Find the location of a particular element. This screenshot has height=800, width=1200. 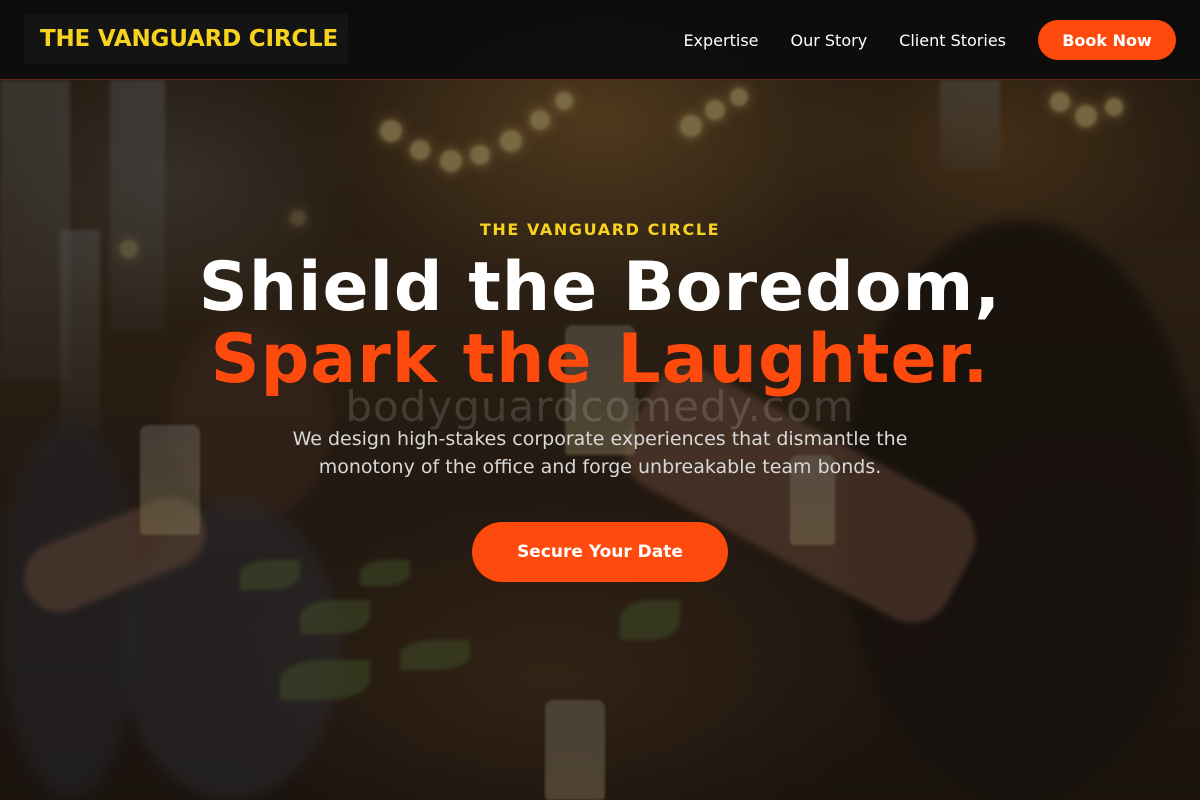

nav-link-expertise: Expertise is located at coordinates (720, 40).